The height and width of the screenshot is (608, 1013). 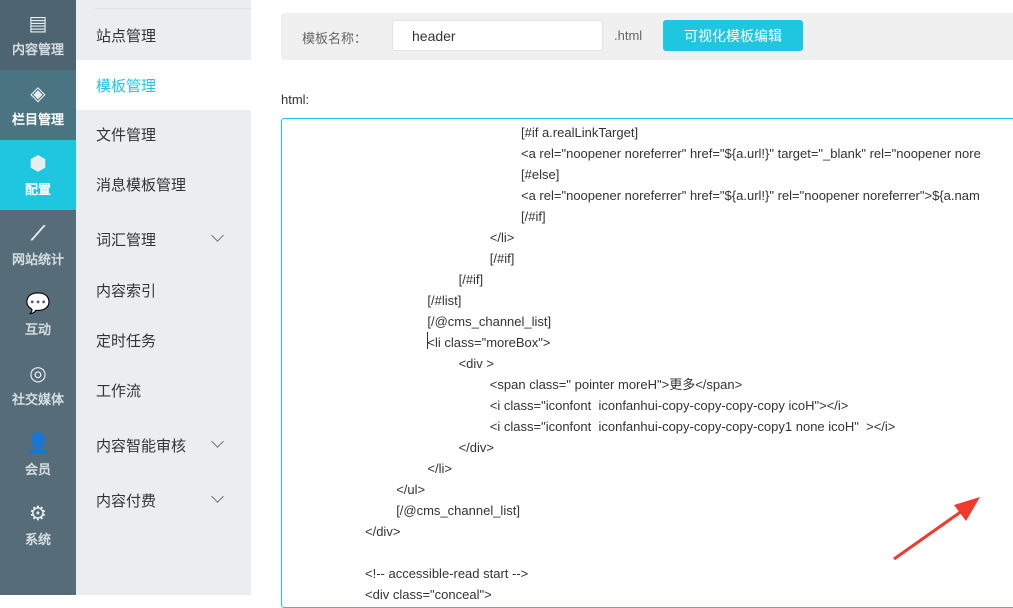 I want to click on nav-item-3: ⬢ 配置, so click(x=38, y=175).